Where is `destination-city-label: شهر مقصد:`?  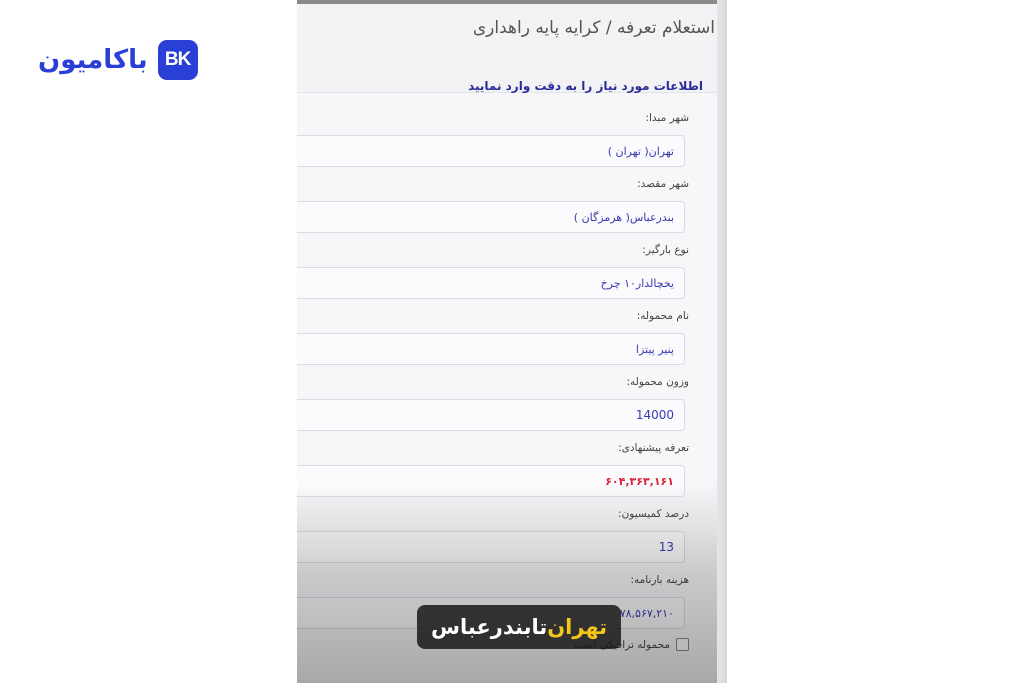
destination-city-label: شهر مقصد: is located at coordinates (663, 184).